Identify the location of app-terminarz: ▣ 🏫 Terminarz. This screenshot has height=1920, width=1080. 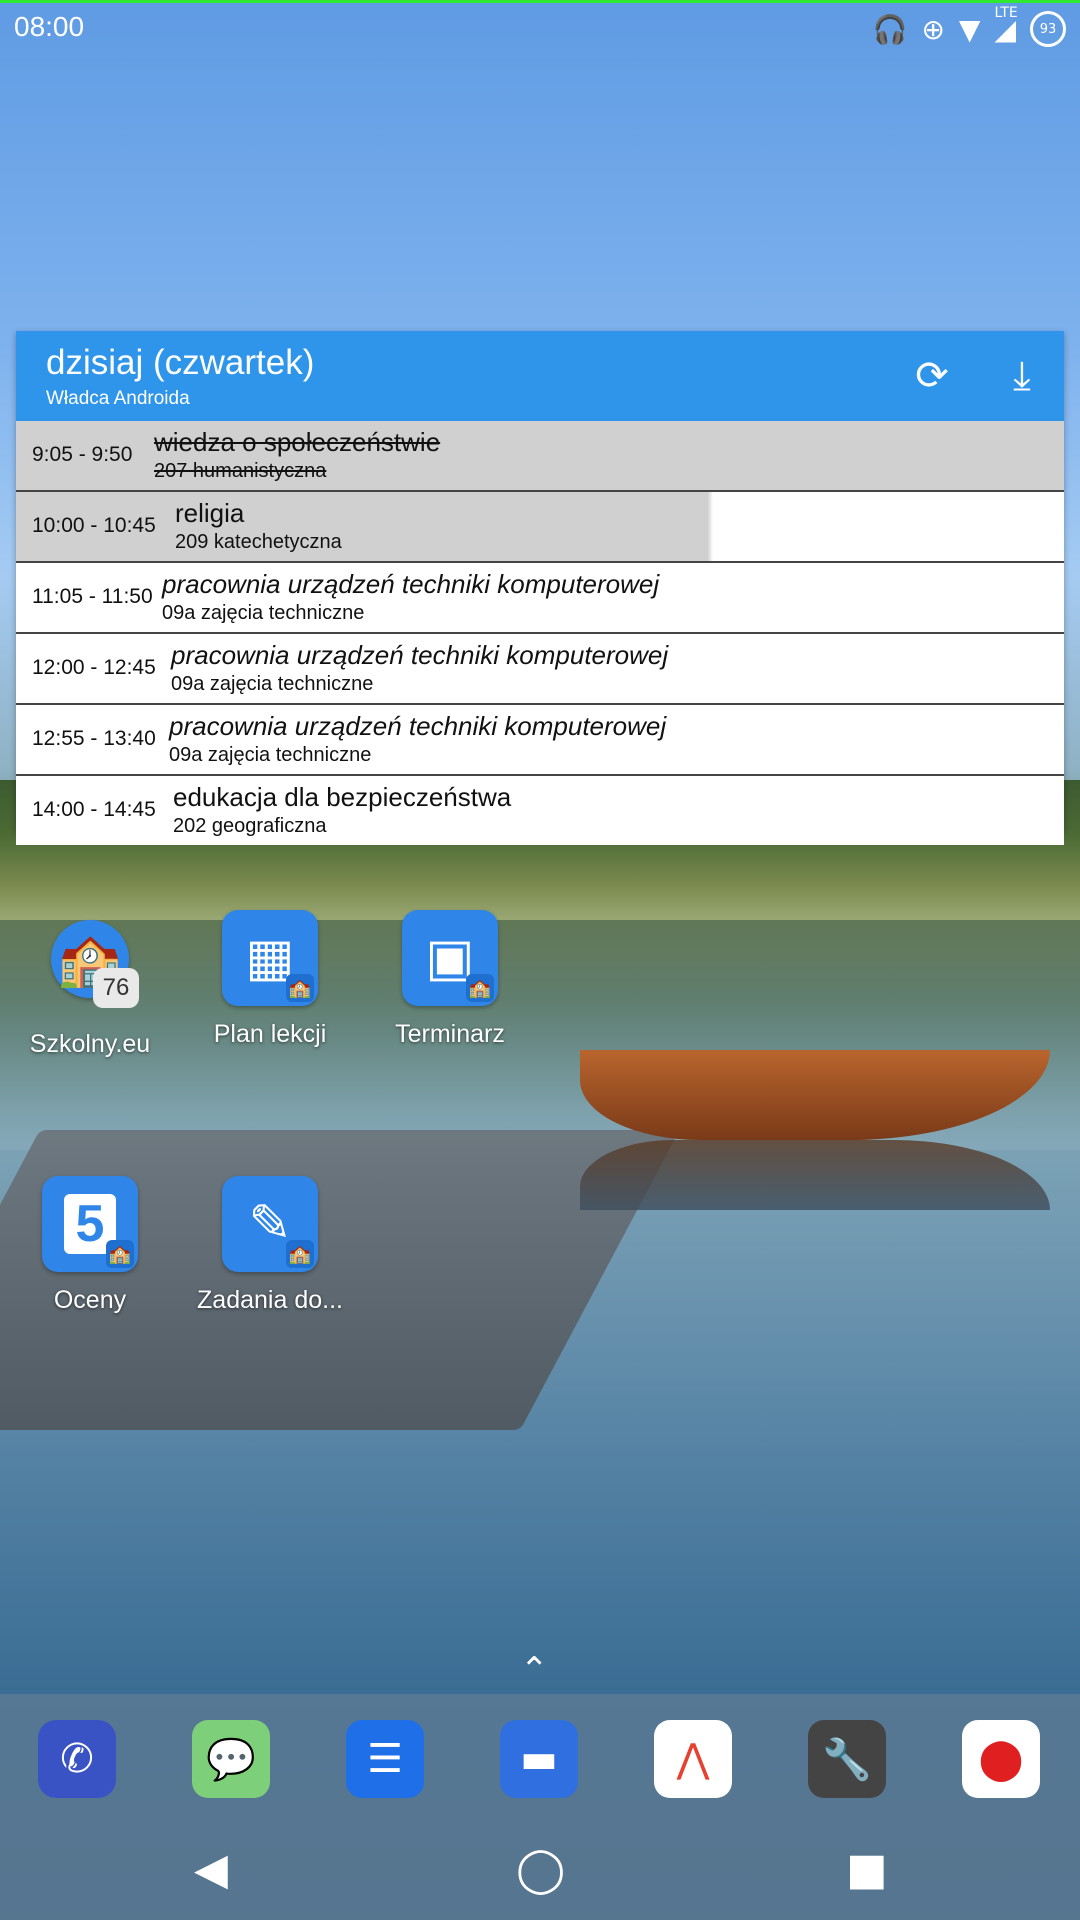
(450, 979).